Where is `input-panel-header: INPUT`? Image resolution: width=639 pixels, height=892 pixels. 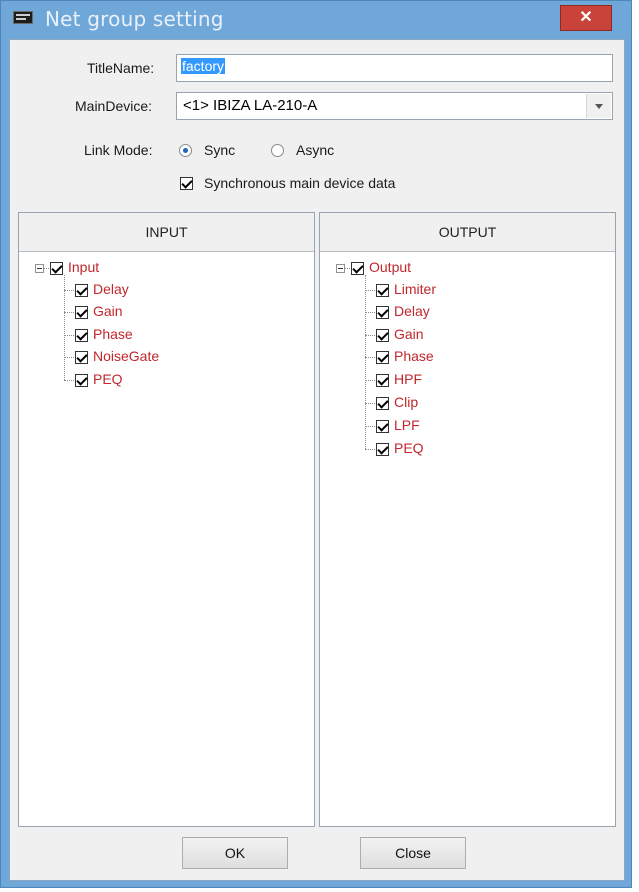 input-panel-header: INPUT is located at coordinates (166, 232).